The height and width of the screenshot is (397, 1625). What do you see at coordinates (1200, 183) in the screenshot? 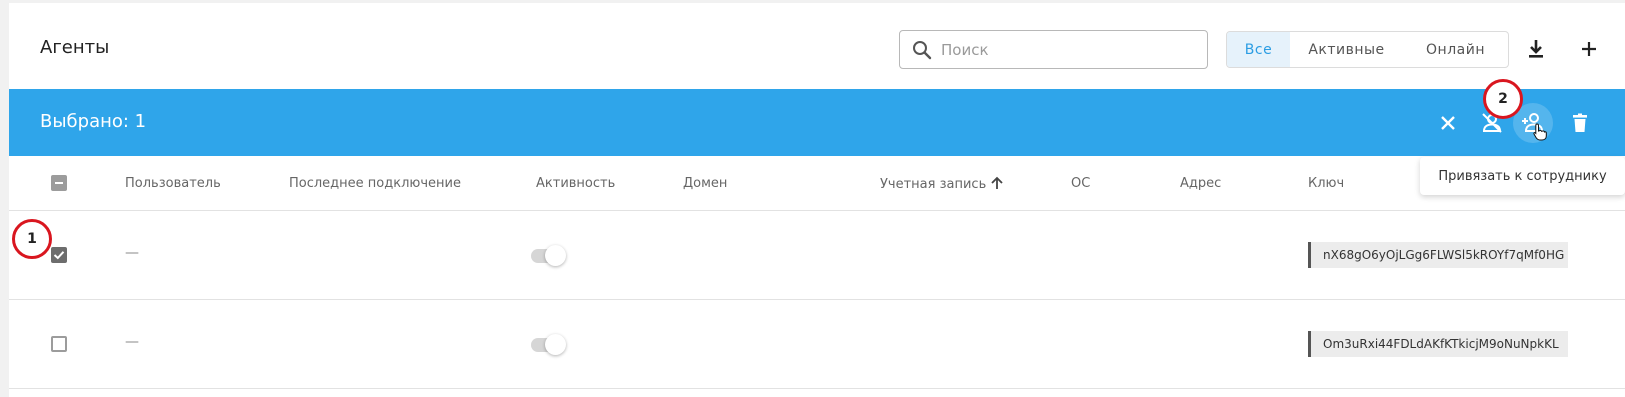
I see `column-address: Адрес` at bounding box center [1200, 183].